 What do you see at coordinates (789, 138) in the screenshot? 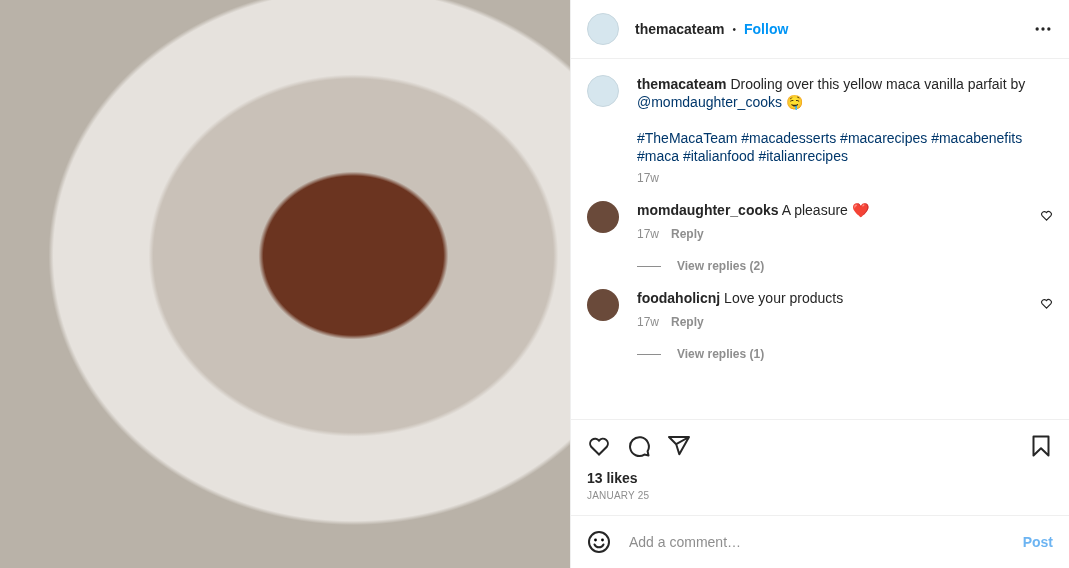
I see `hashtag-link: #macadesserts` at bounding box center [789, 138].